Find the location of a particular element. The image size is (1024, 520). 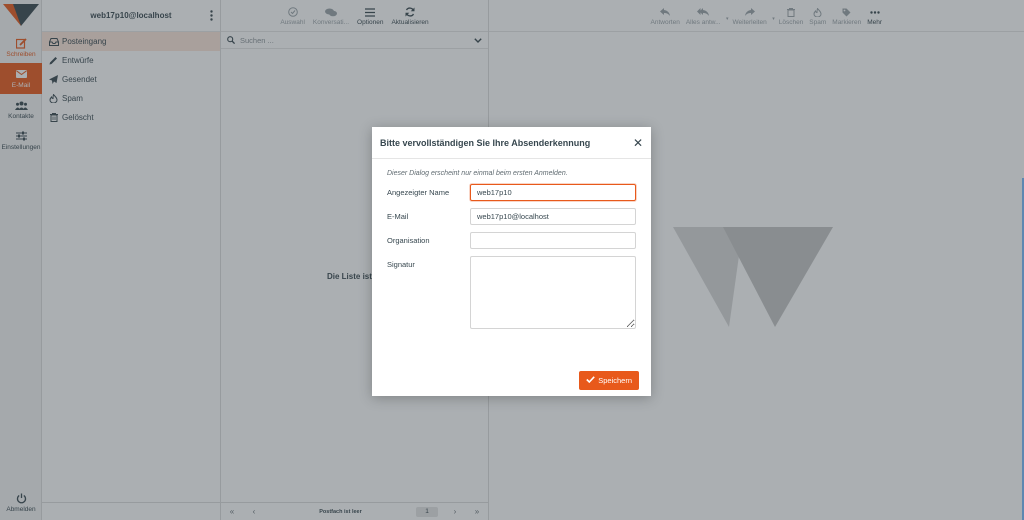

signature-row: Signatur is located at coordinates (511, 292).